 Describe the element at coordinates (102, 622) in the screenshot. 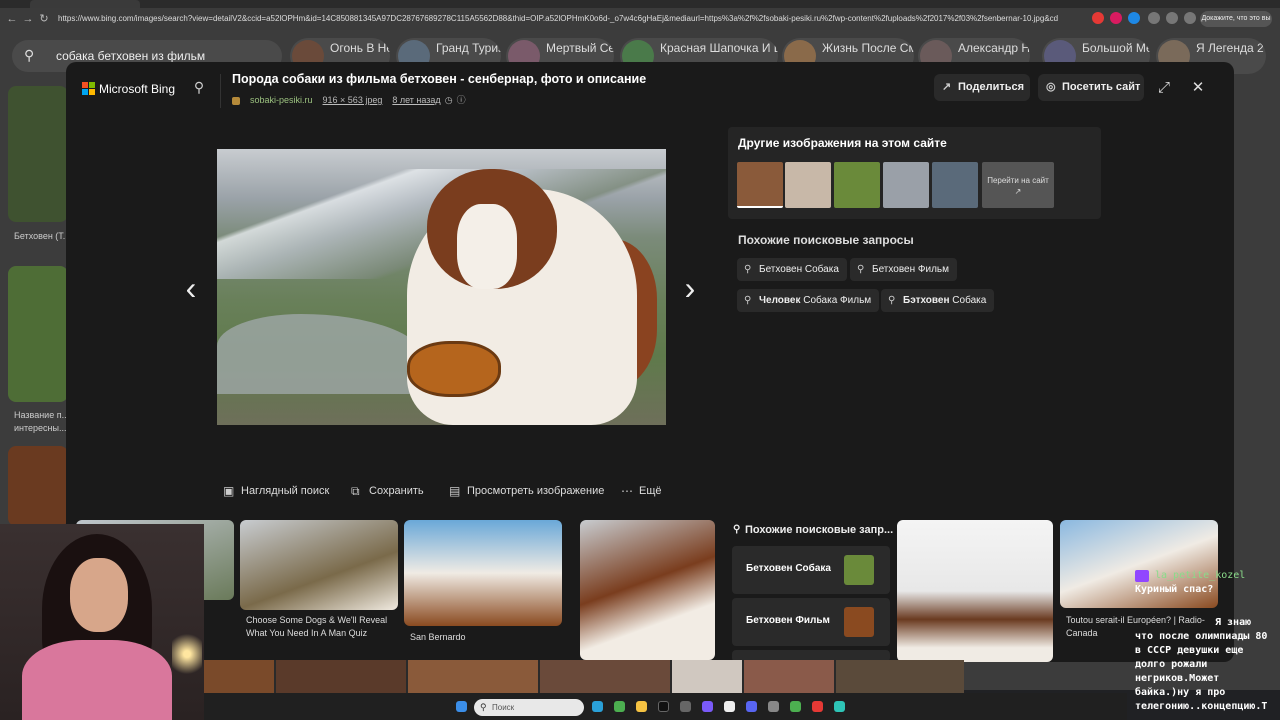

I see `webcam-overlay` at that location.